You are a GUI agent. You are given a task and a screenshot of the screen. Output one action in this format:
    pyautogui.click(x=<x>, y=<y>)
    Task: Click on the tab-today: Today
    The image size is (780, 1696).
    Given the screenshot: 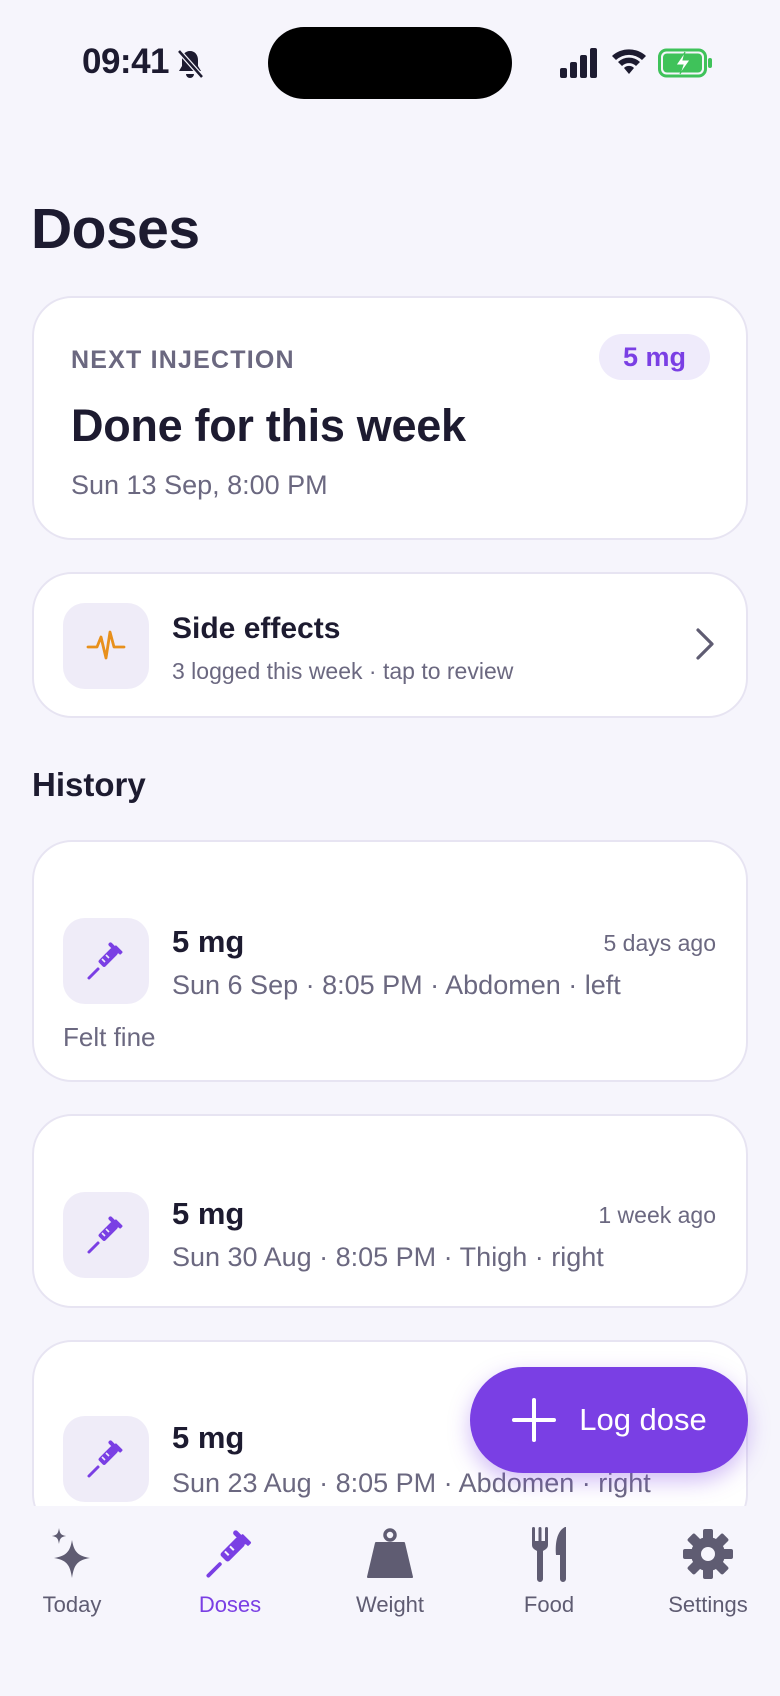 What is the action you would take?
    pyautogui.click(x=72, y=1579)
    